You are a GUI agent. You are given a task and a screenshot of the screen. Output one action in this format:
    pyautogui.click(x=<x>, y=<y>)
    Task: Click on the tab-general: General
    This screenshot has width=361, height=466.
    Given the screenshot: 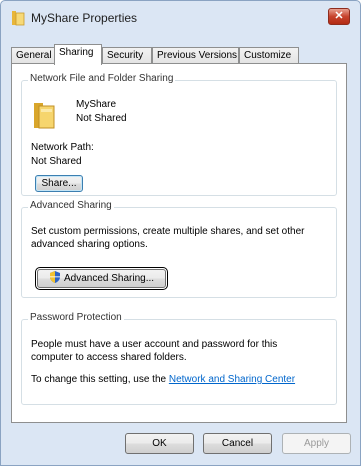 What is the action you would take?
    pyautogui.click(x=33, y=55)
    